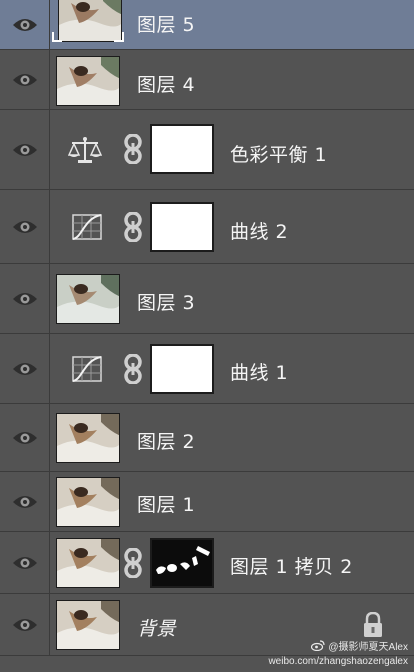 The height and width of the screenshot is (672, 414). I want to click on layer-row-layer-1-copy-2: 图层 1 拷贝 2, so click(207, 563).